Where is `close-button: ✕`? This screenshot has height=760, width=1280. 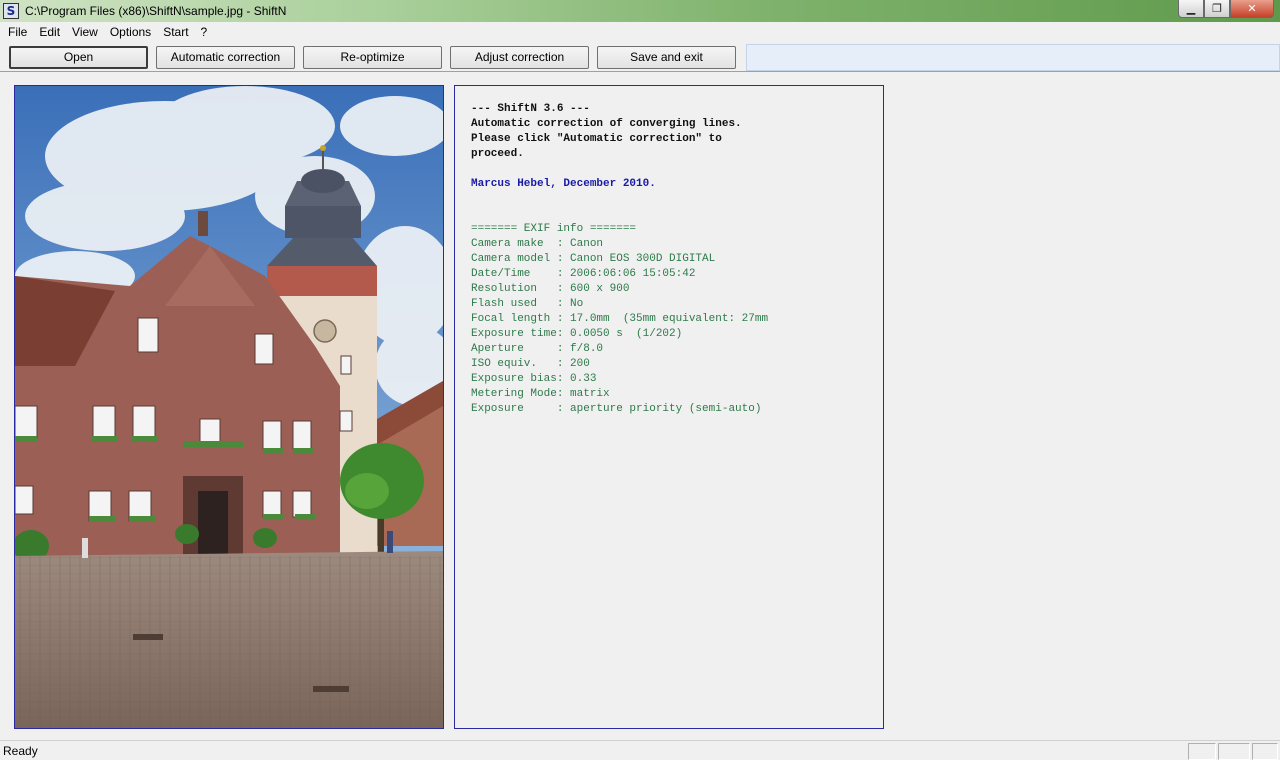
close-button: ✕ is located at coordinates (1252, 9).